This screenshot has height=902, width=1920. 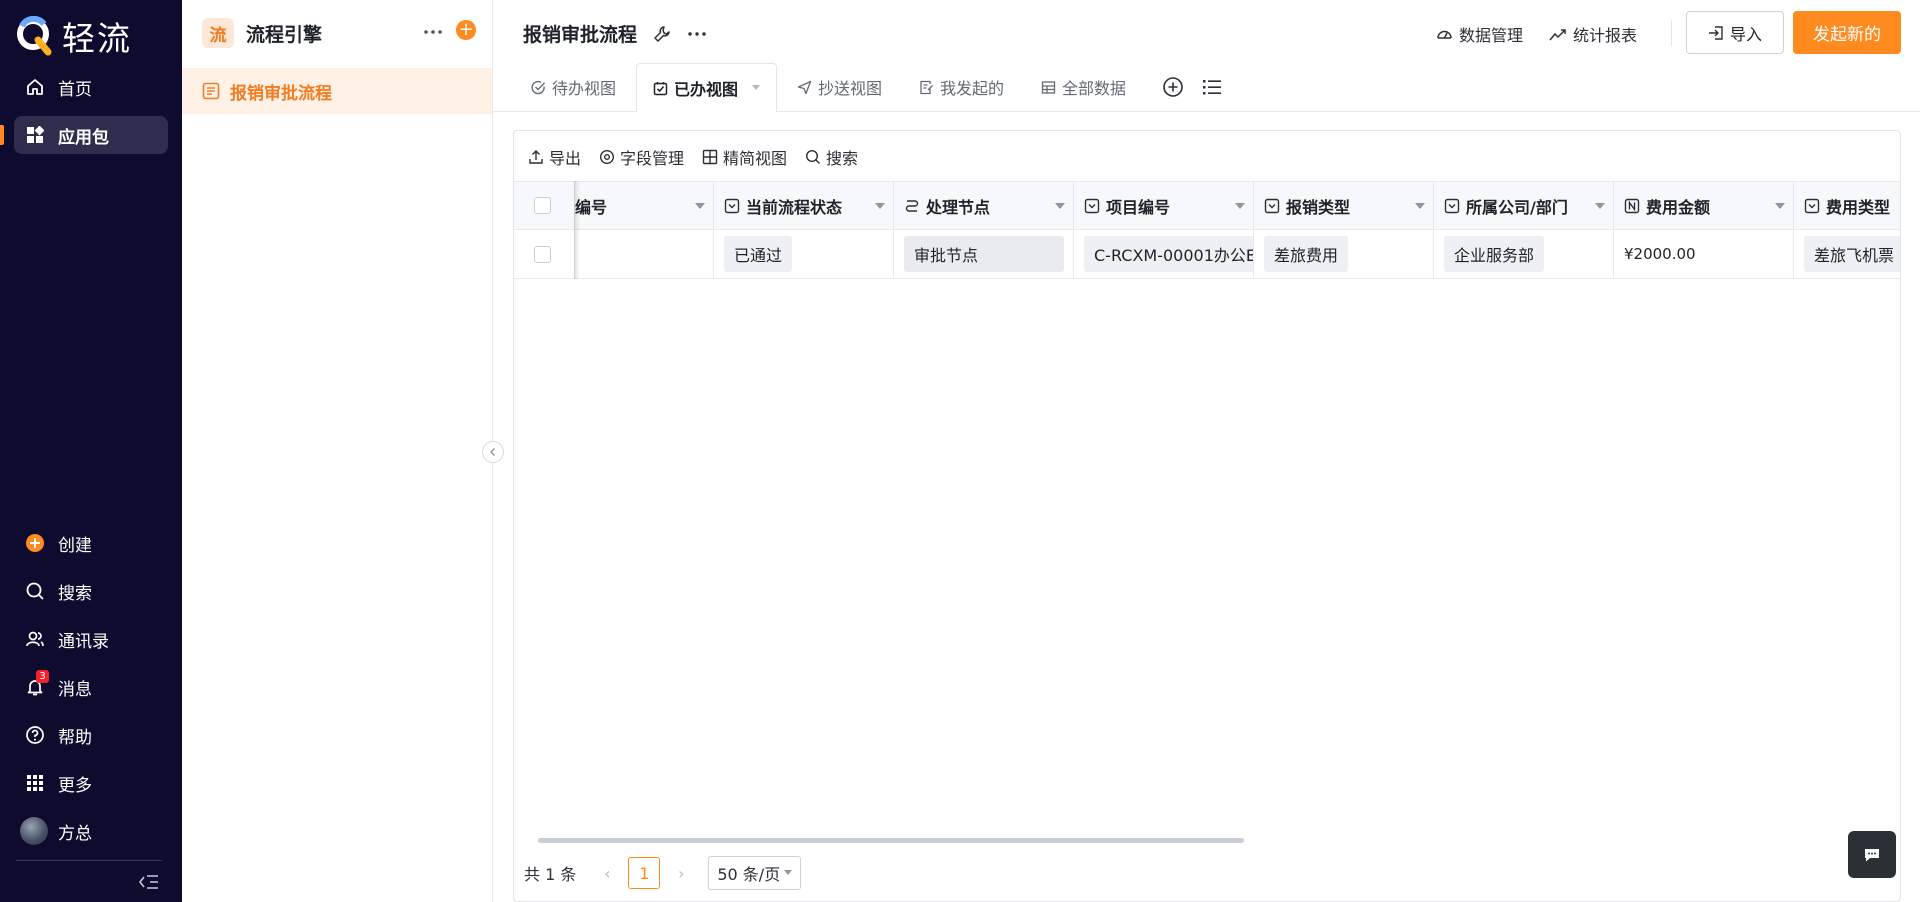 I want to click on table-search-button: 搜索, so click(x=831, y=157).